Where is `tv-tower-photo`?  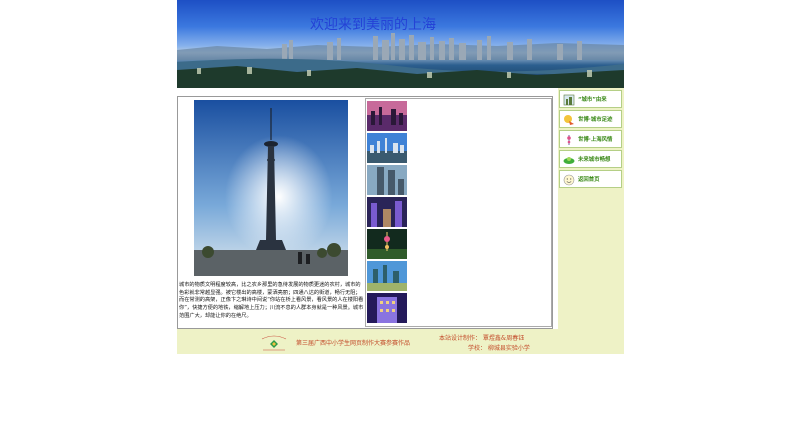
tv-tower-photo is located at coordinates (271, 188).